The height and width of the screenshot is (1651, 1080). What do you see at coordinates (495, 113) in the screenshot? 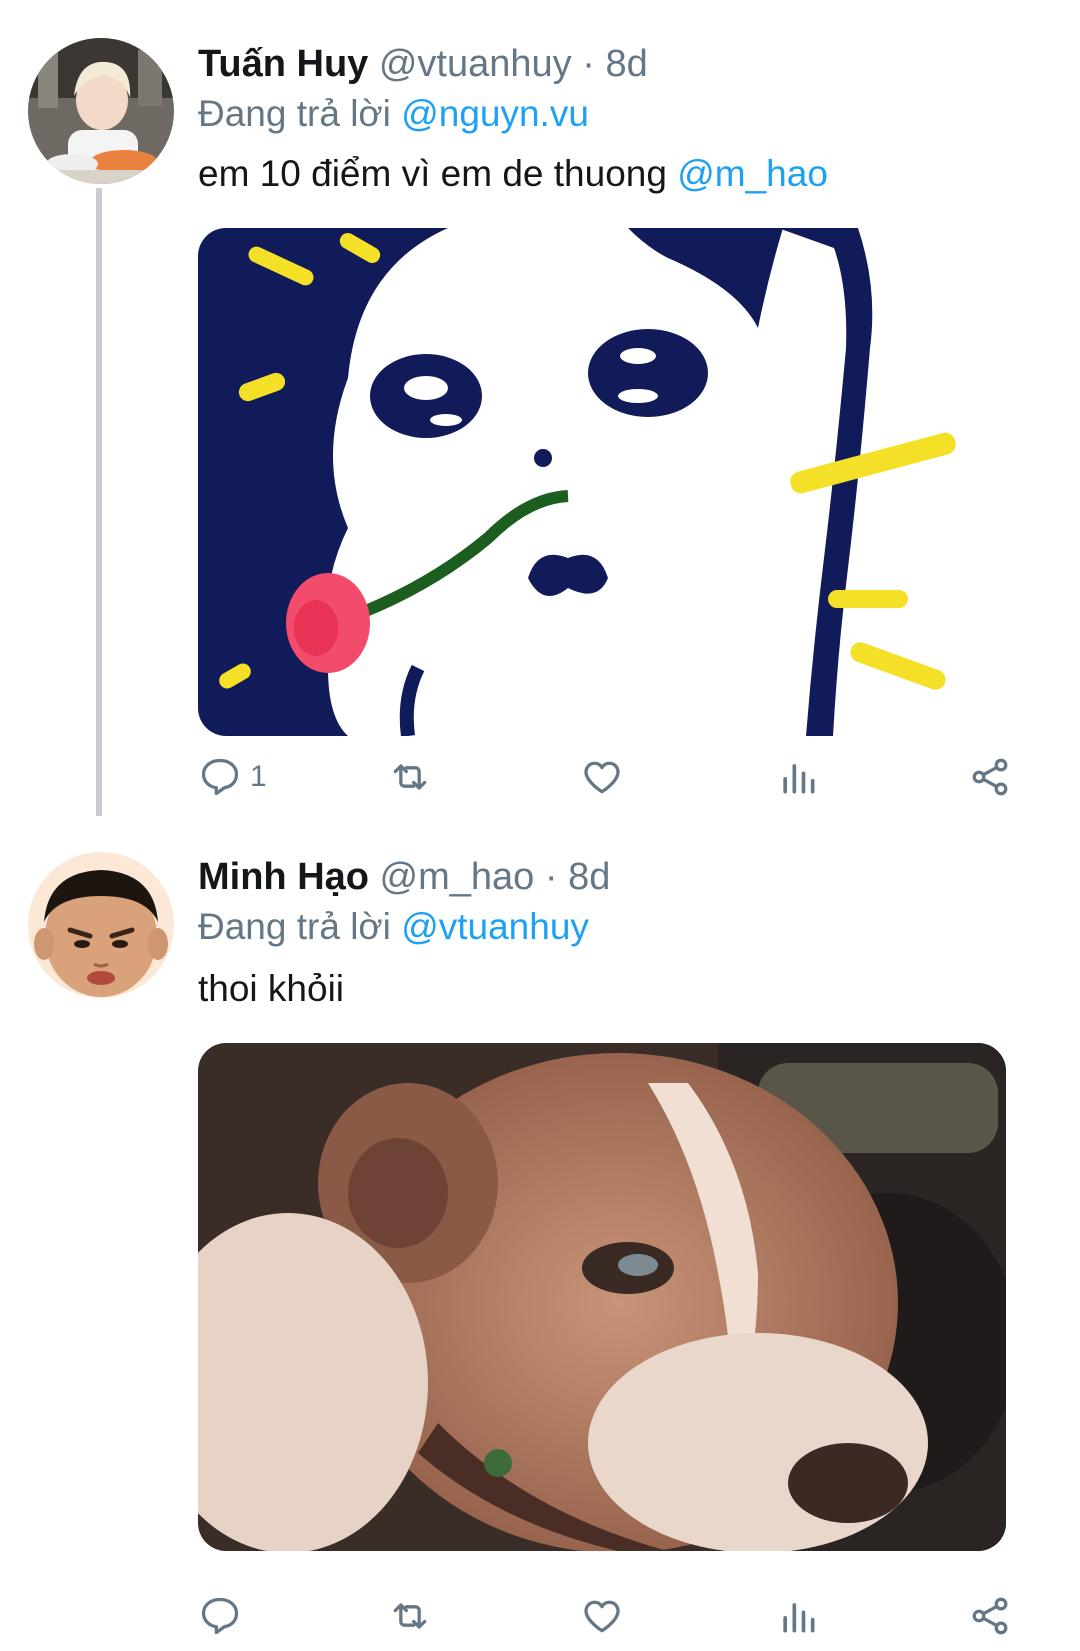
I see `reply-mention-link: @nguyn.vu` at bounding box center [495, 113].